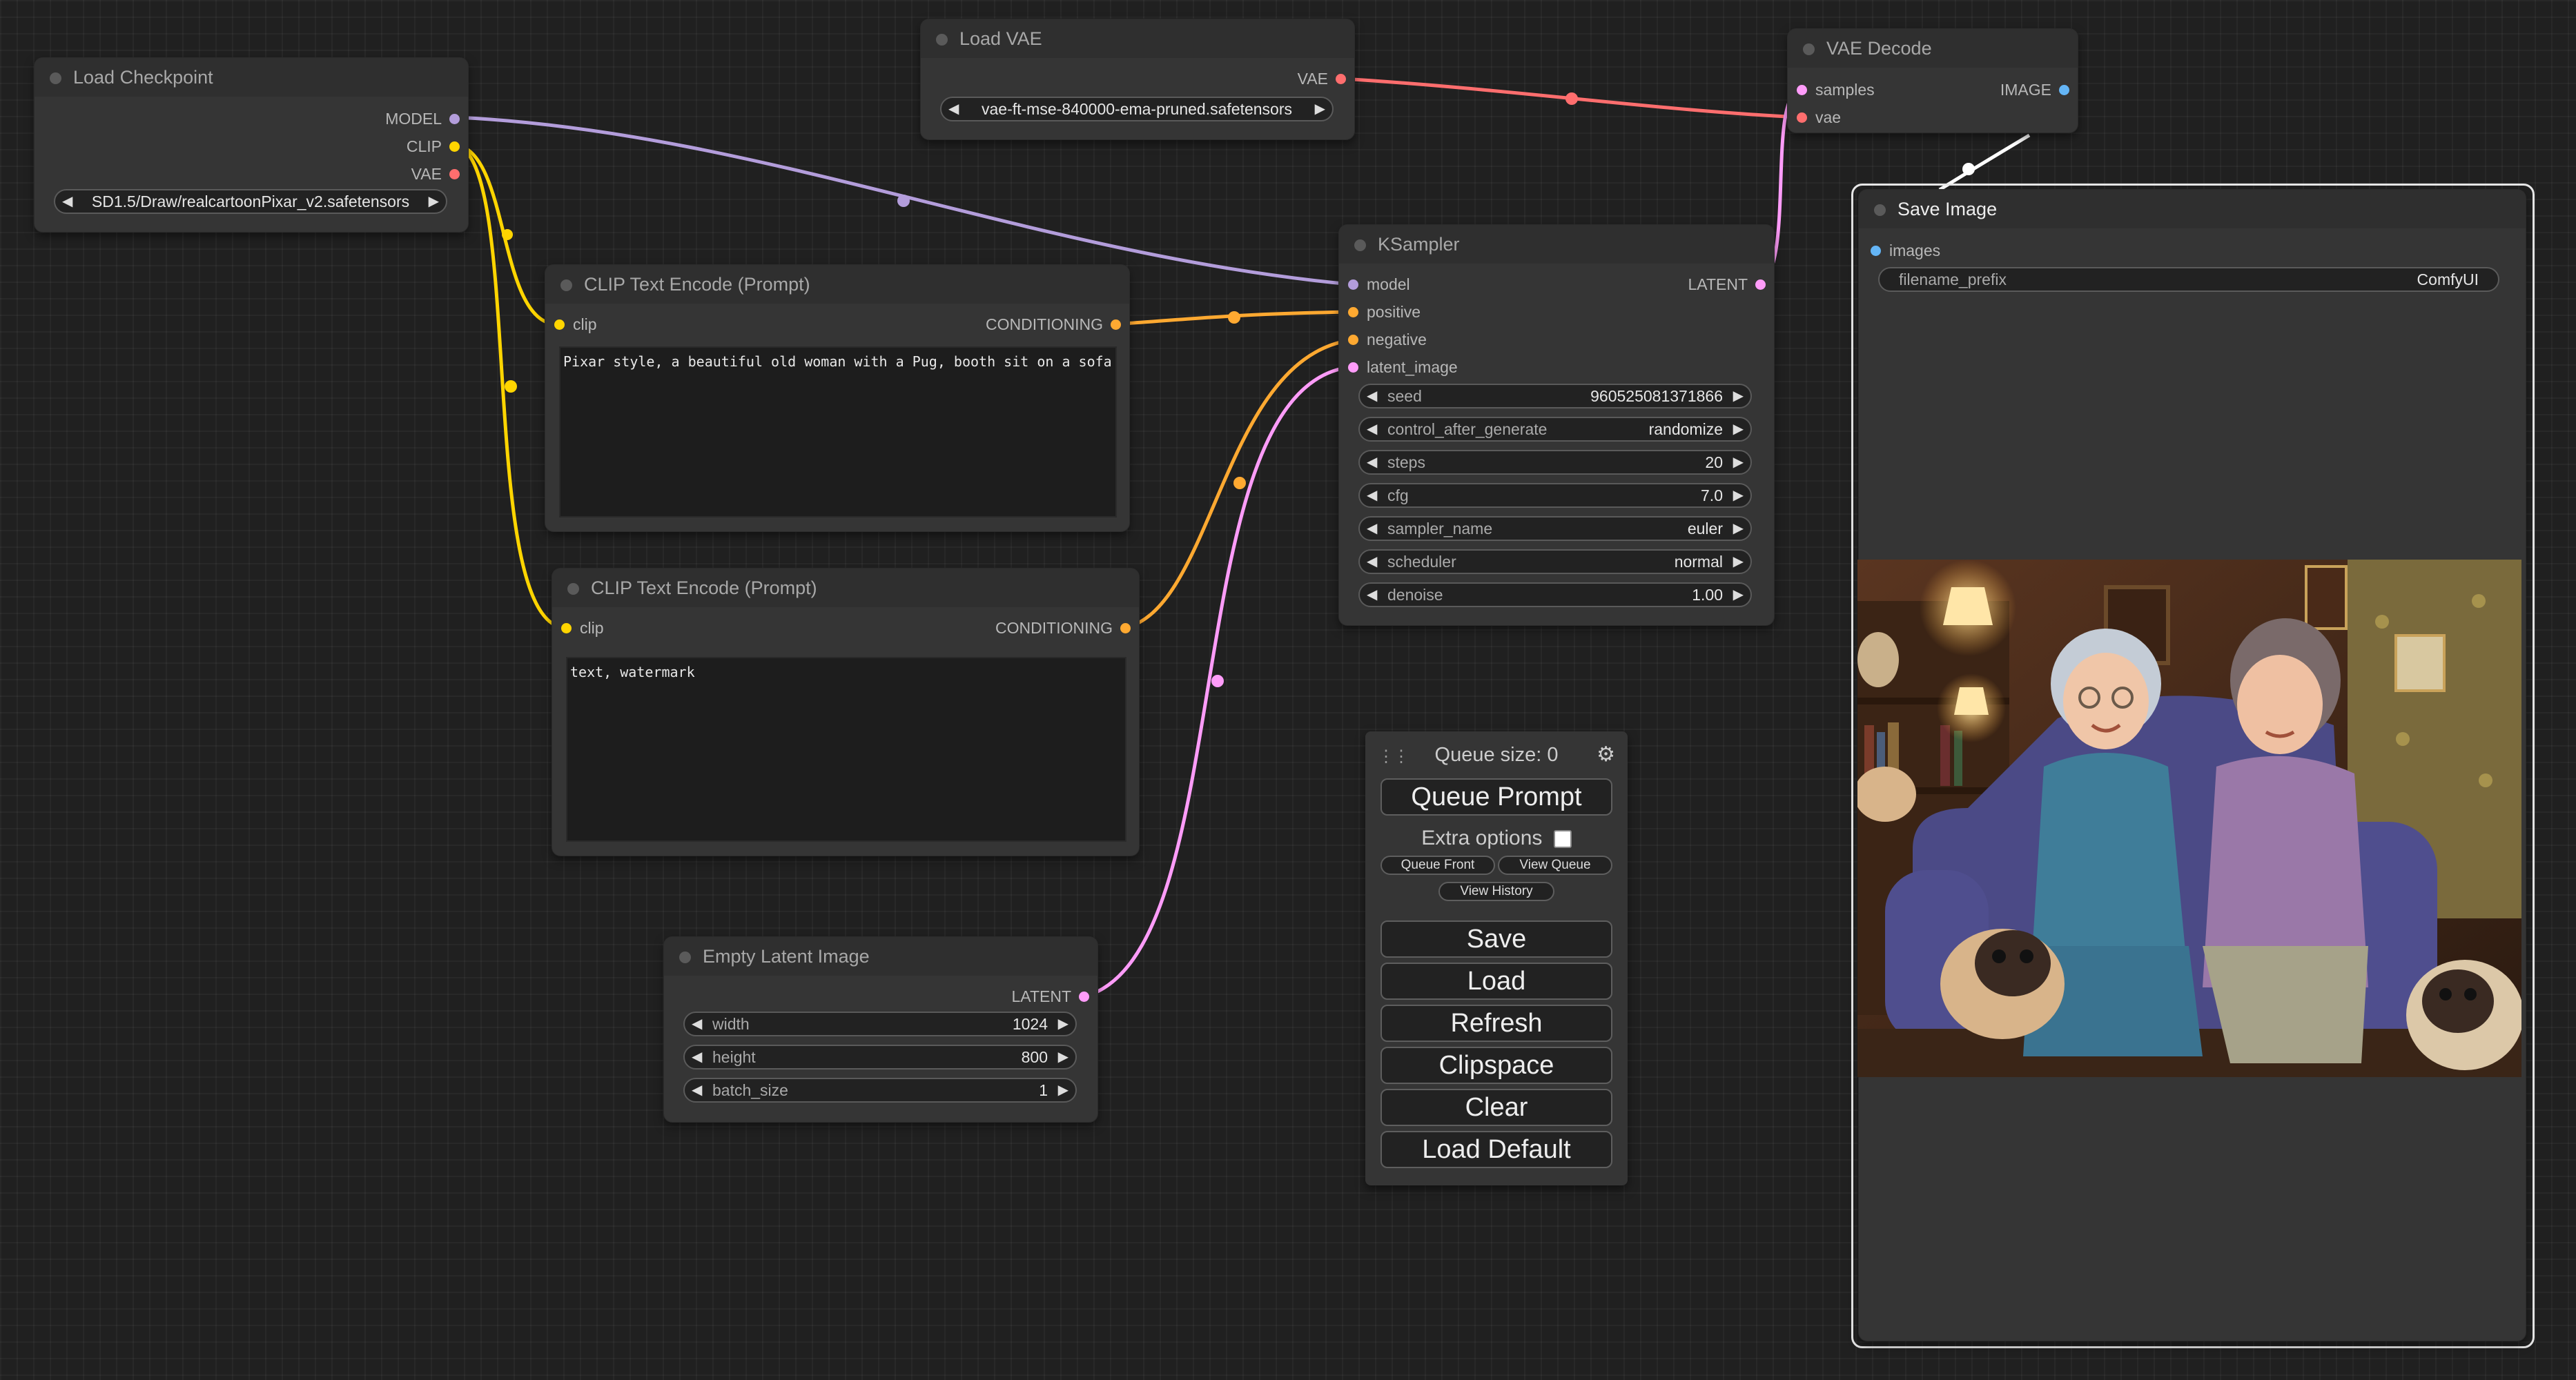 The width and height of the screenshot is (2576, 1380). What do you see at coordinates (2192, 209) in the screenshot?
I see `node-header: Save Image` at bounding box center [2192, 209].